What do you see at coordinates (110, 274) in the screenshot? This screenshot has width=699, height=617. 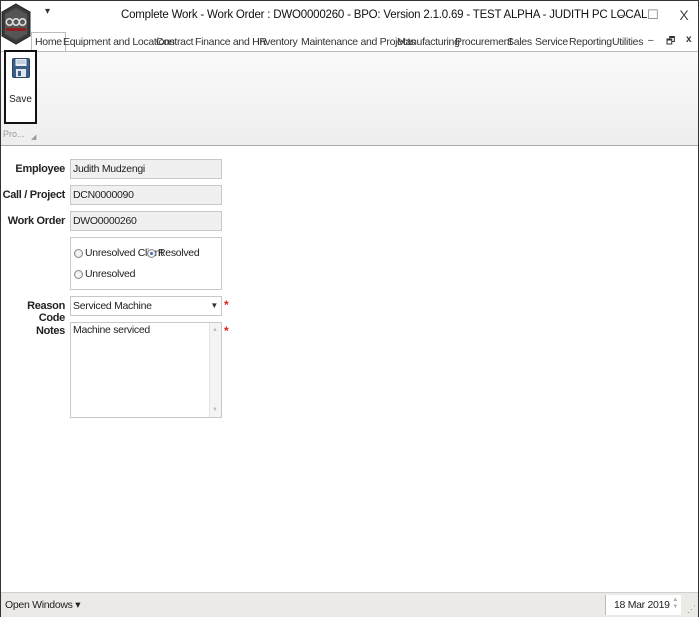 I see `radio-label: Unresolved` at bounding box center [110, 274].